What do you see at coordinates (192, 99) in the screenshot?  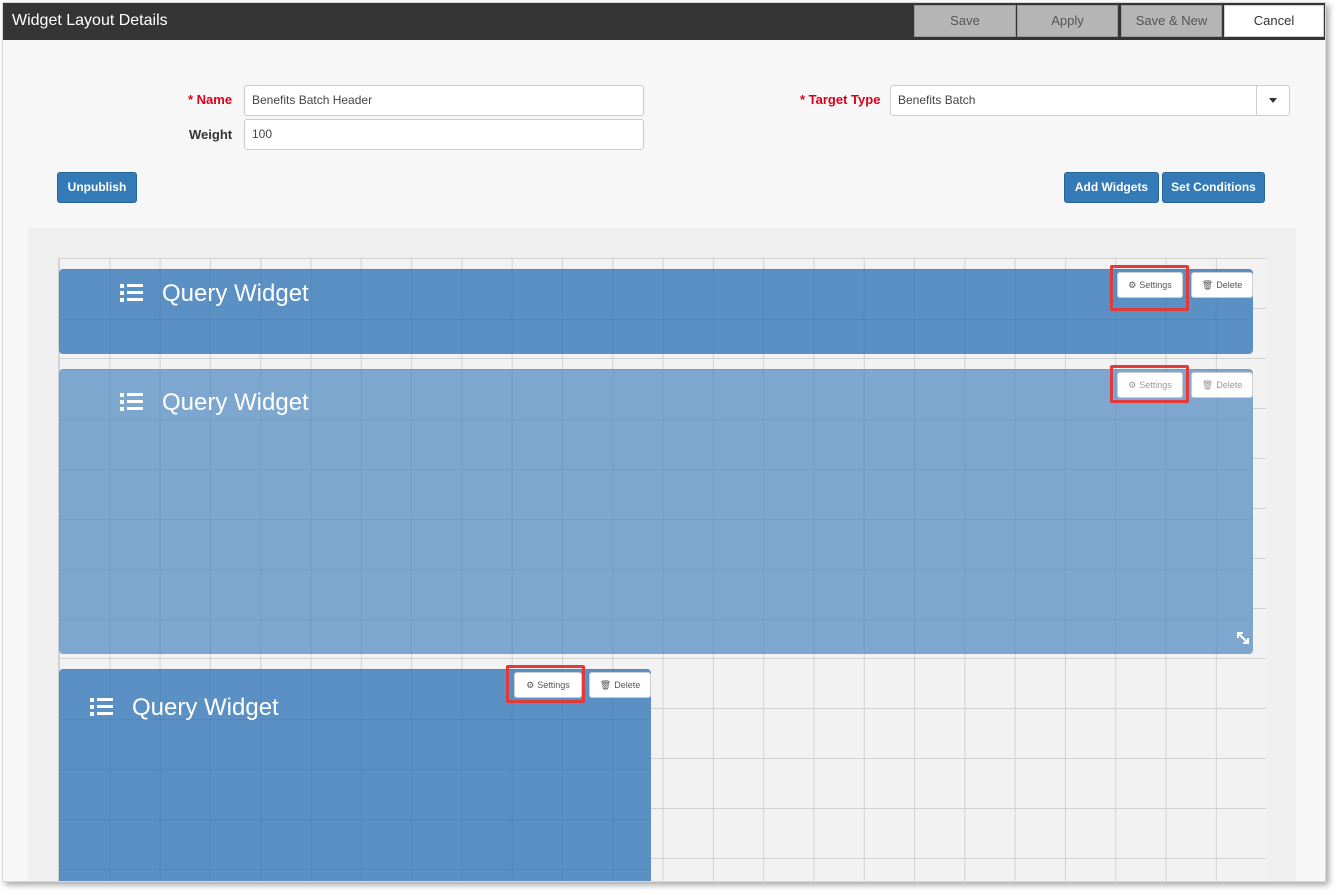 I see `name-required-mark: *` at bounding box center [192, 99].